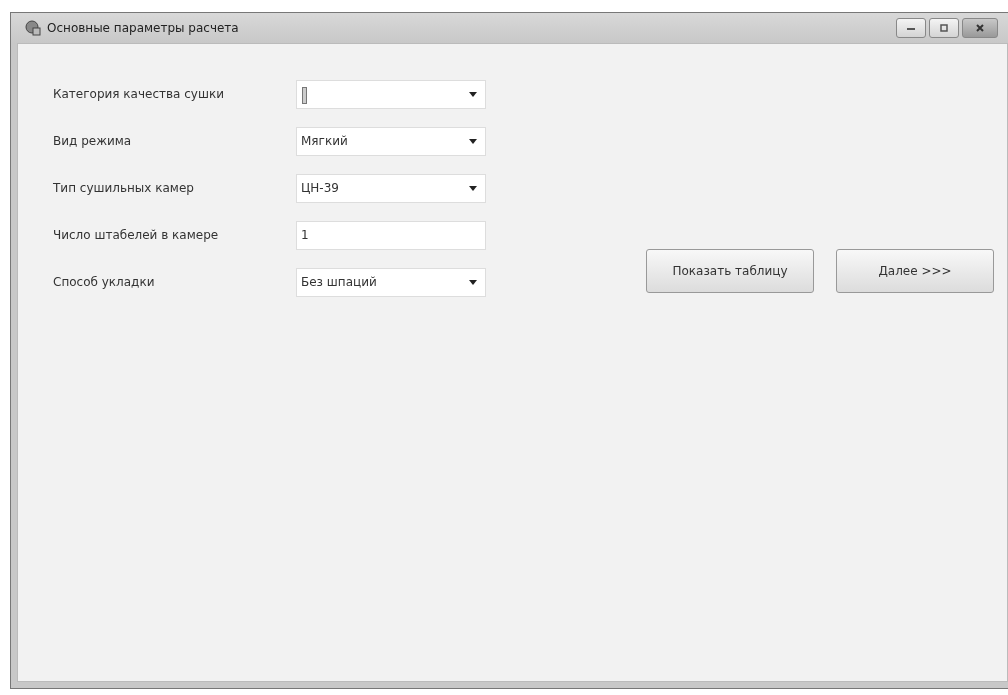 The width and height of the screenshot is (1008, 695). I want to click on app-icon, so click(33, 28).